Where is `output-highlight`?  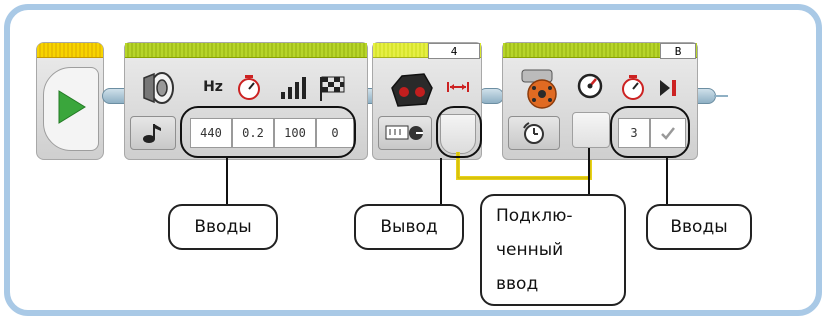 output-highlight is located at coordinates (459, 132).